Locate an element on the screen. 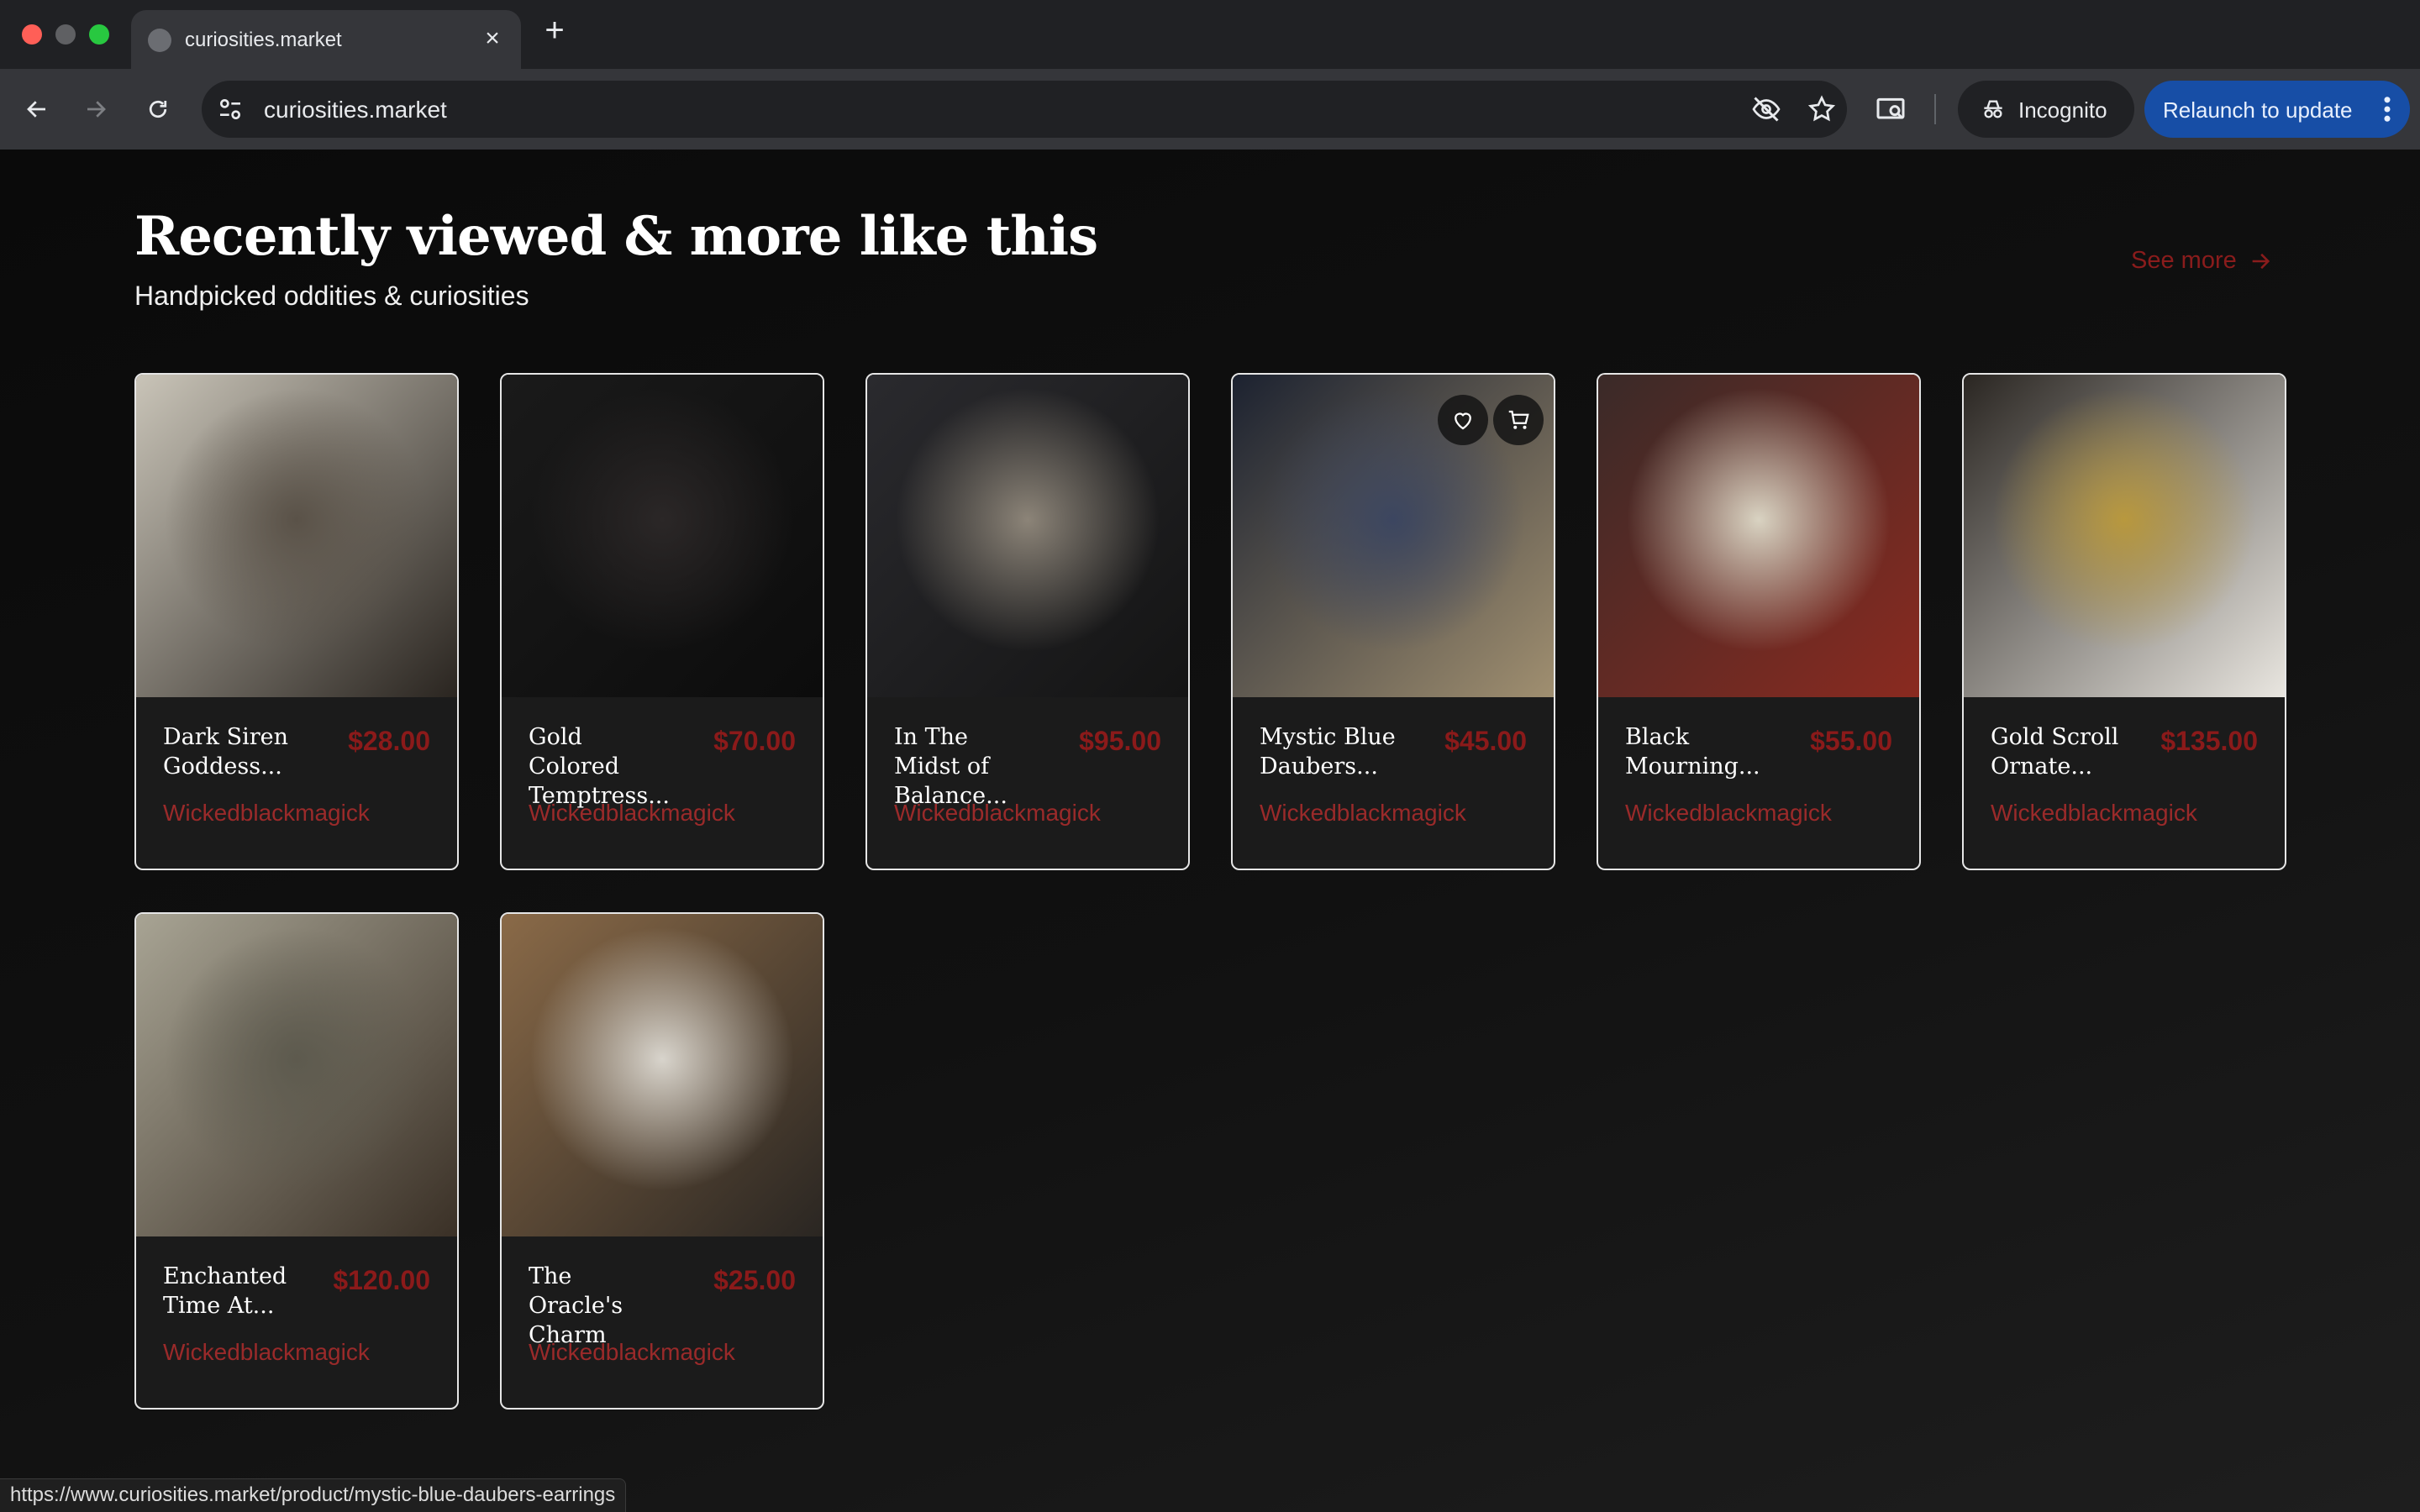 This screenshot has height=1512, width=2420. product-price: $135.00 is located at coordinates (2209, 741).